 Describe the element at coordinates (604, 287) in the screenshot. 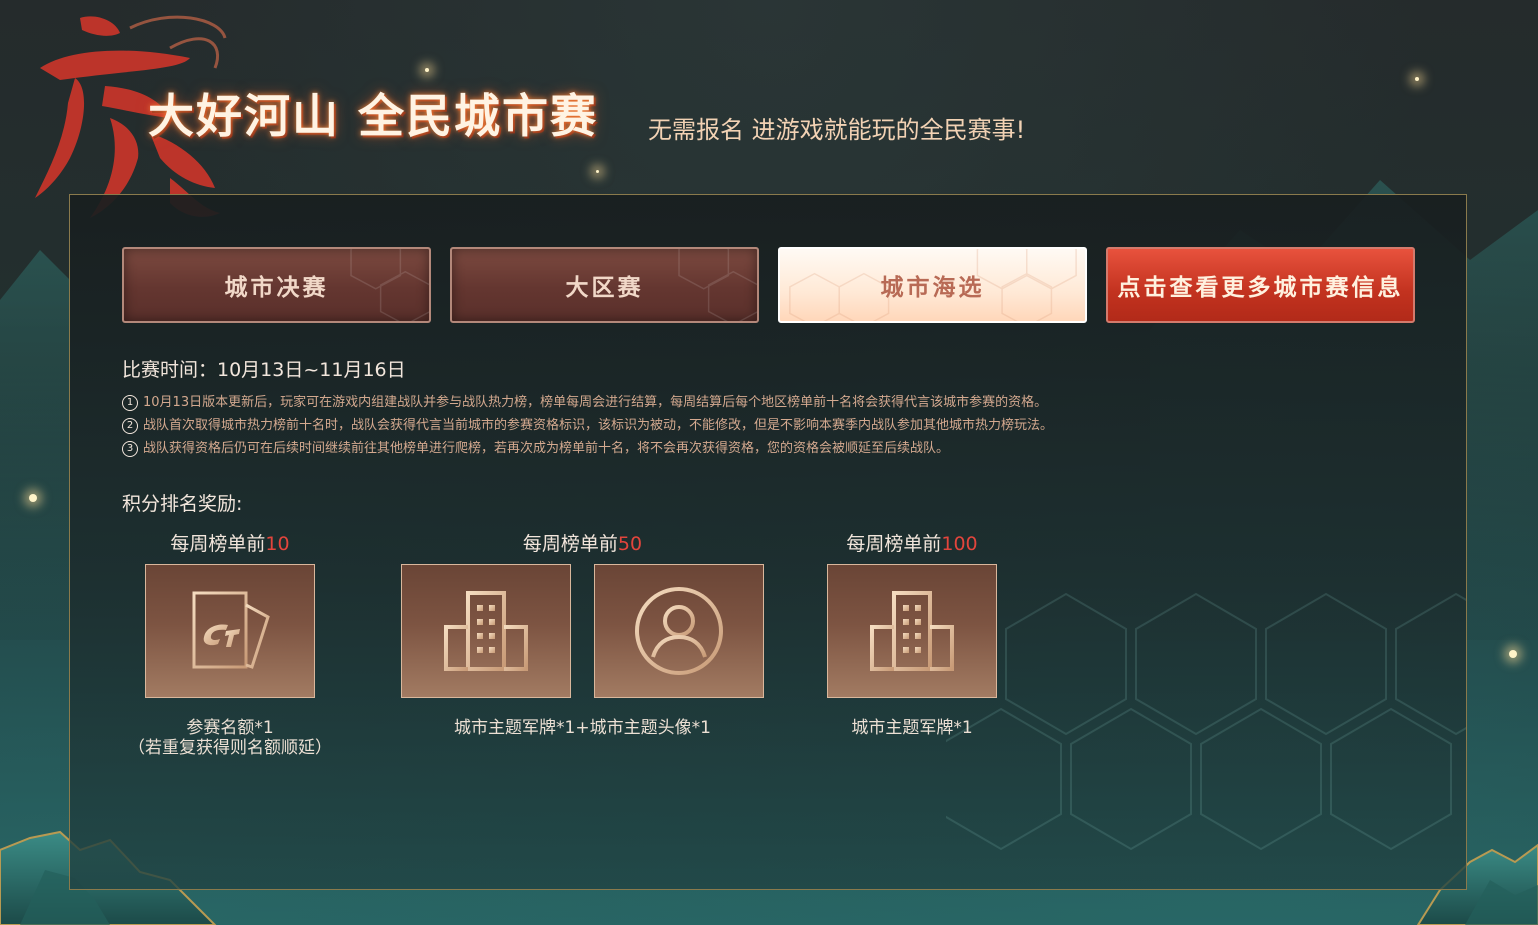

I see `tab-label: 大区赛` at that location.